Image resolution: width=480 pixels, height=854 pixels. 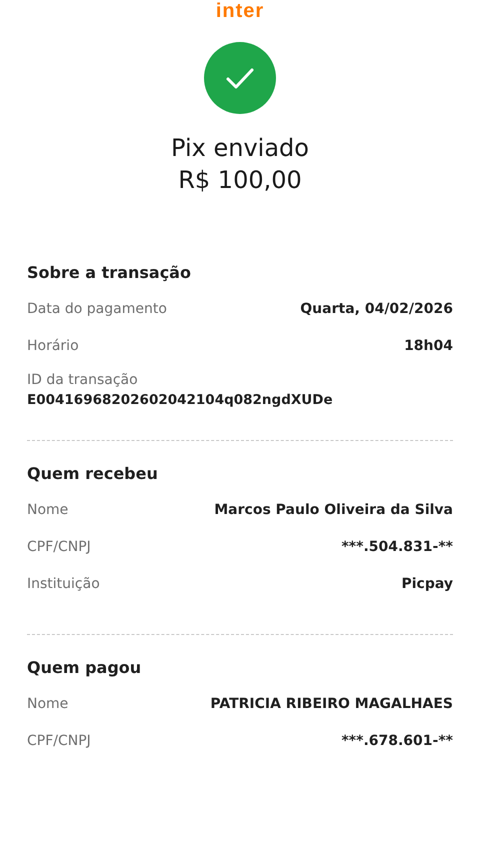 What do you see at coordinates (376, 308) in the screenshot?
I see `field-value: Quarta, 04/02/2026` at bounding box center [376, 308].